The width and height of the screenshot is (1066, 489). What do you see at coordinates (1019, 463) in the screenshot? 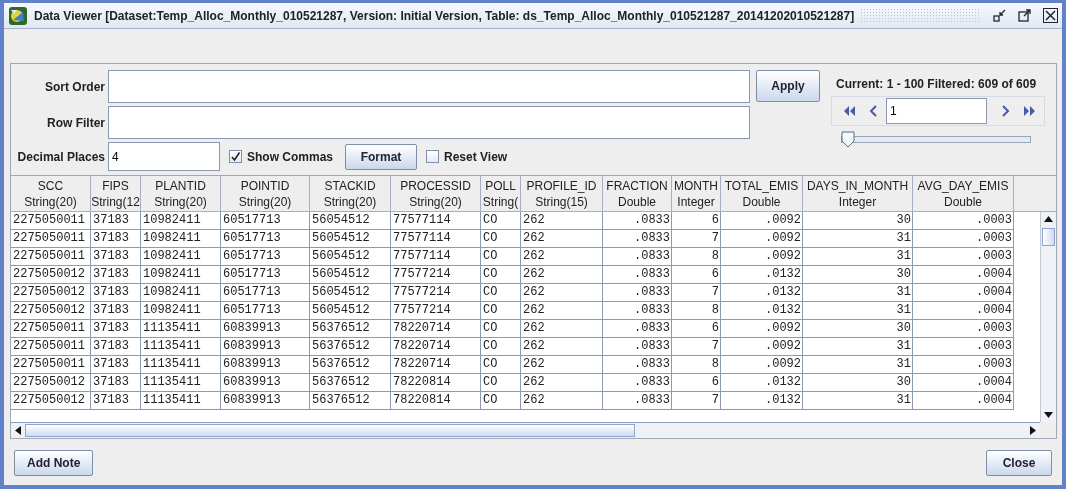
I see `dialog-button: Close` at bounding box center [1019, 463].